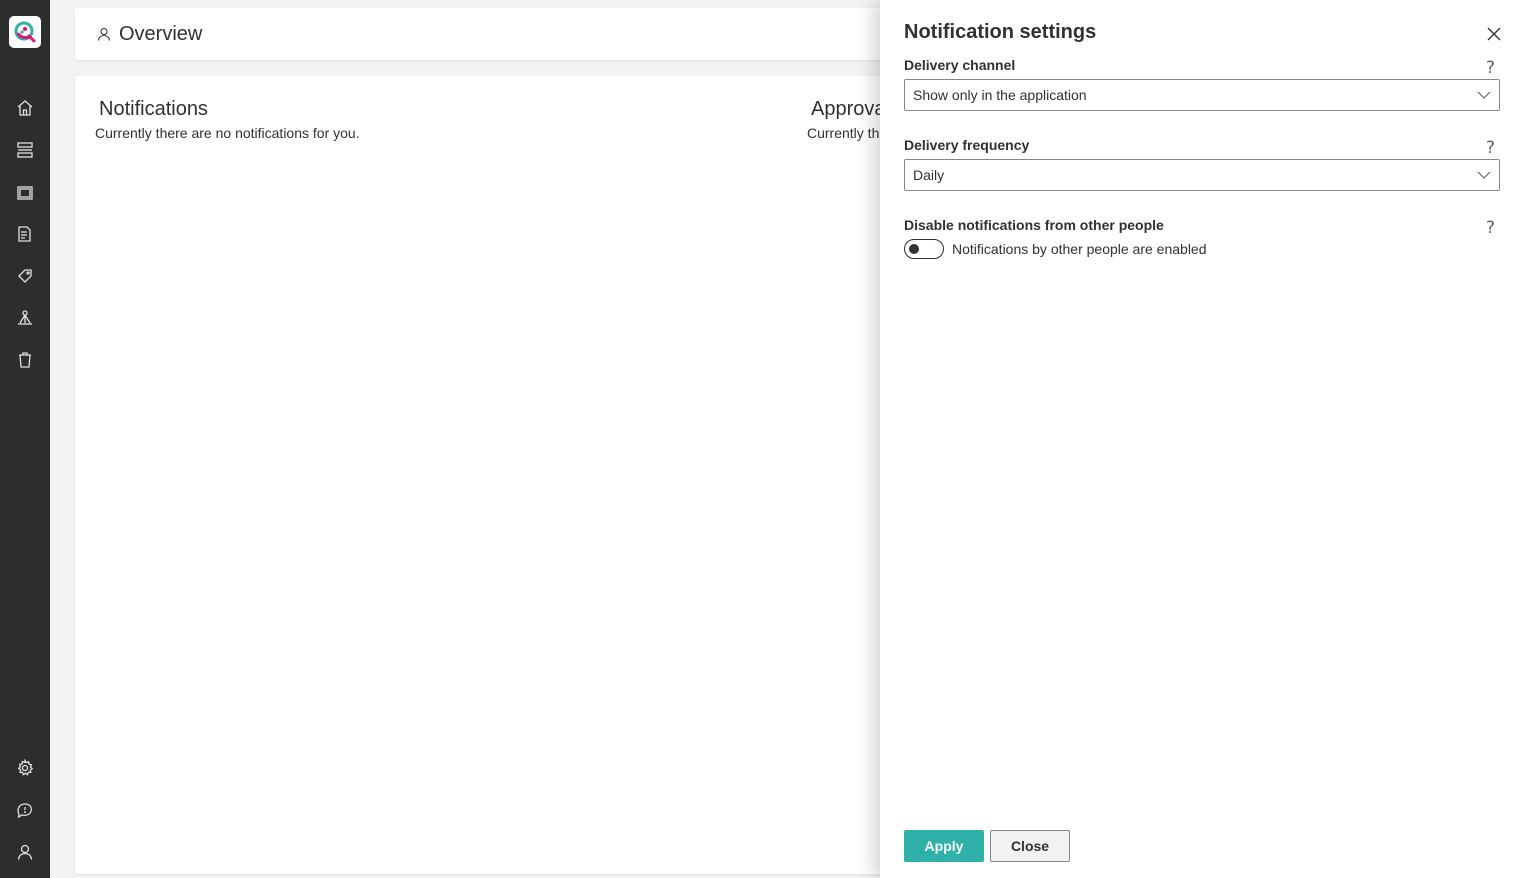 The width and height of the screenshot is (1524, 878). I want to click on apply-button: Apply, so click(944, 846).